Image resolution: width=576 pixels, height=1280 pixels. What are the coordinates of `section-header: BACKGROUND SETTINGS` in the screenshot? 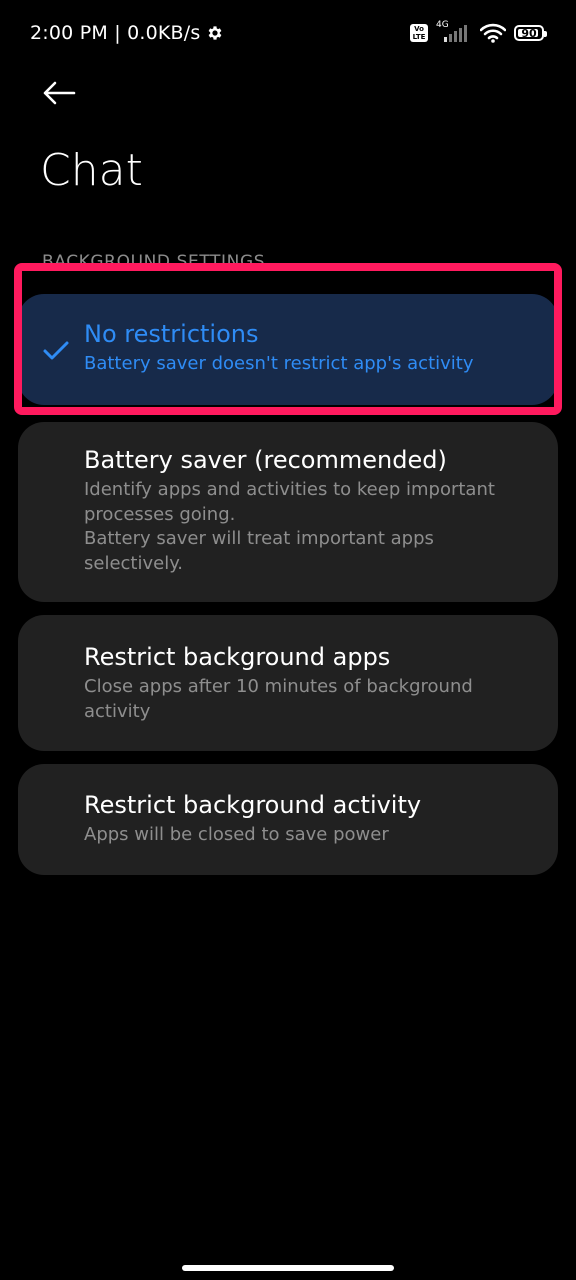 It's located at (154, 262).